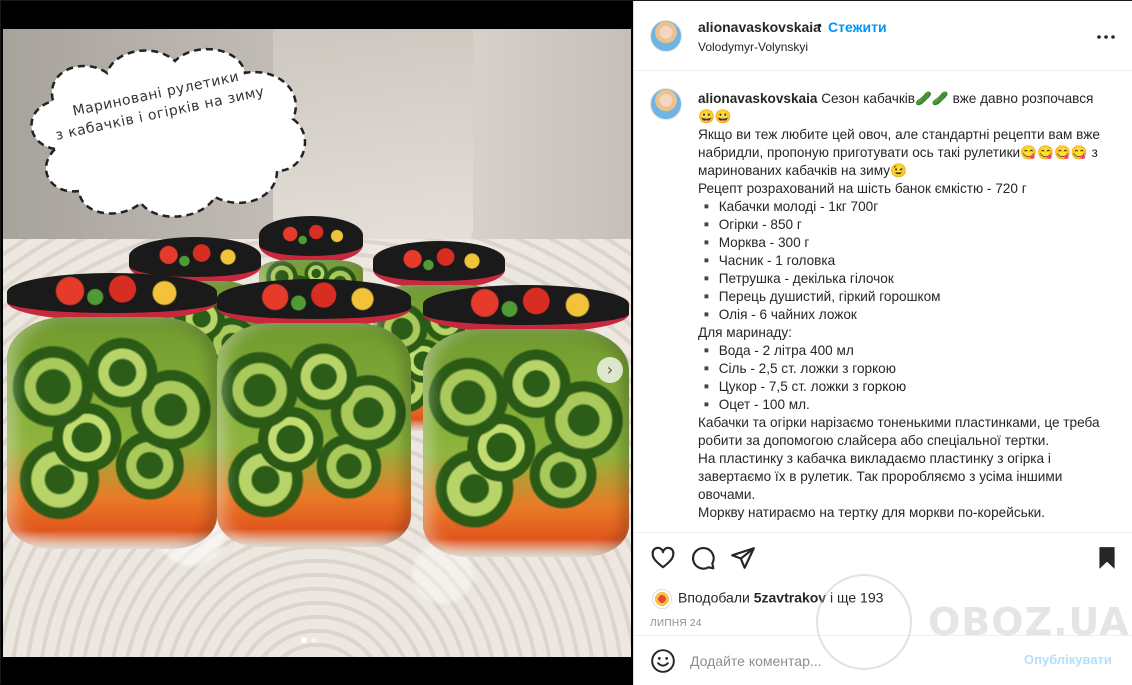  I want to click on author-avatar, so click(666, 36).